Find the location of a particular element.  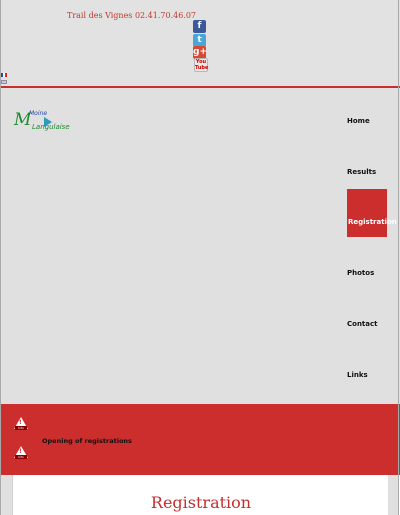

facebook-icon: f is located at coordinates (199, 26).